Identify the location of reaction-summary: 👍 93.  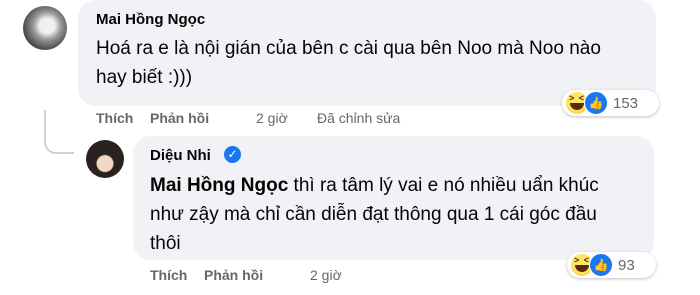
(611, 265).